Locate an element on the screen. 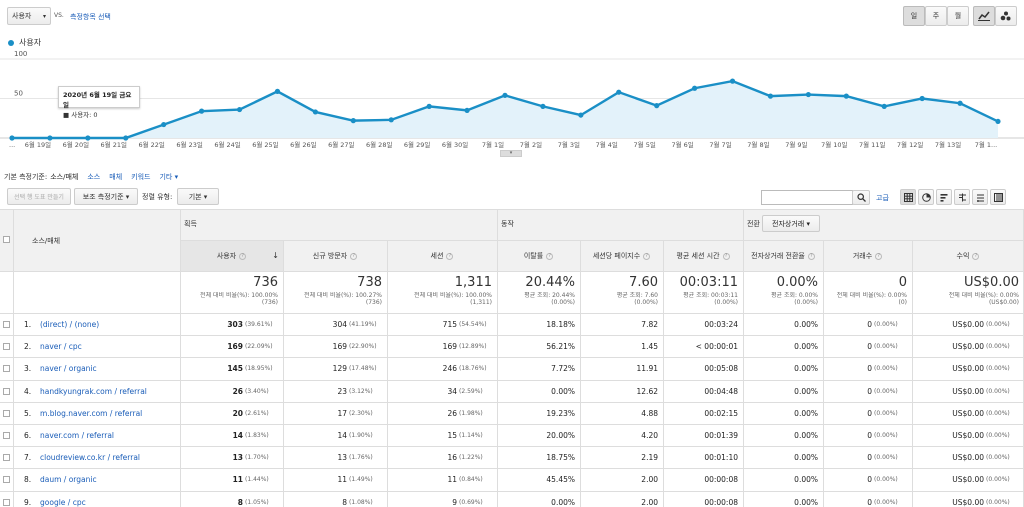 This screenshot has width=1024, height=507. column-header: 거래수? is located at coordinates (867, 256).